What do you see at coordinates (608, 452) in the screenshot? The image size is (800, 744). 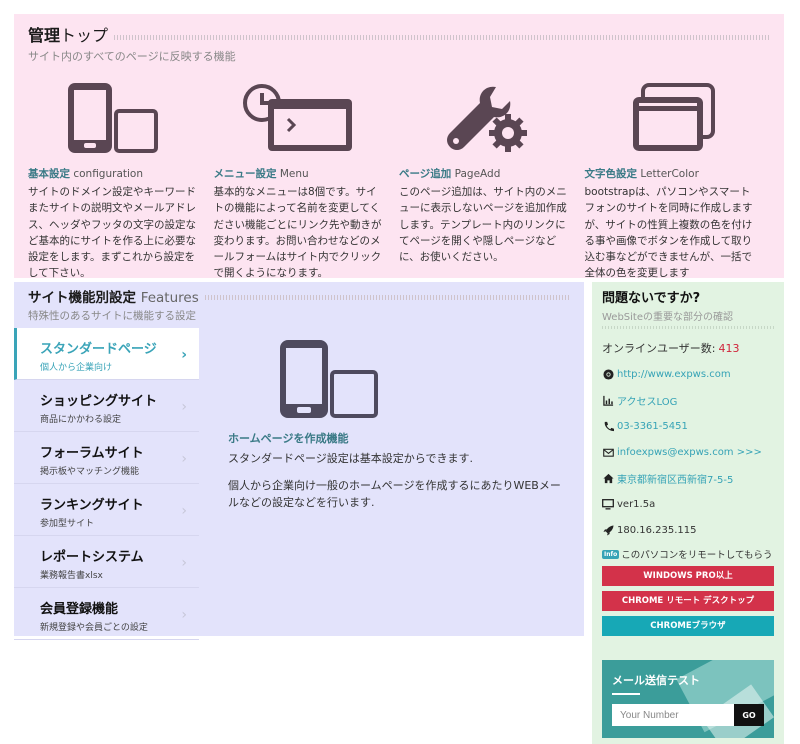 I see `envelope-icon` at bounding box center [608, 452].